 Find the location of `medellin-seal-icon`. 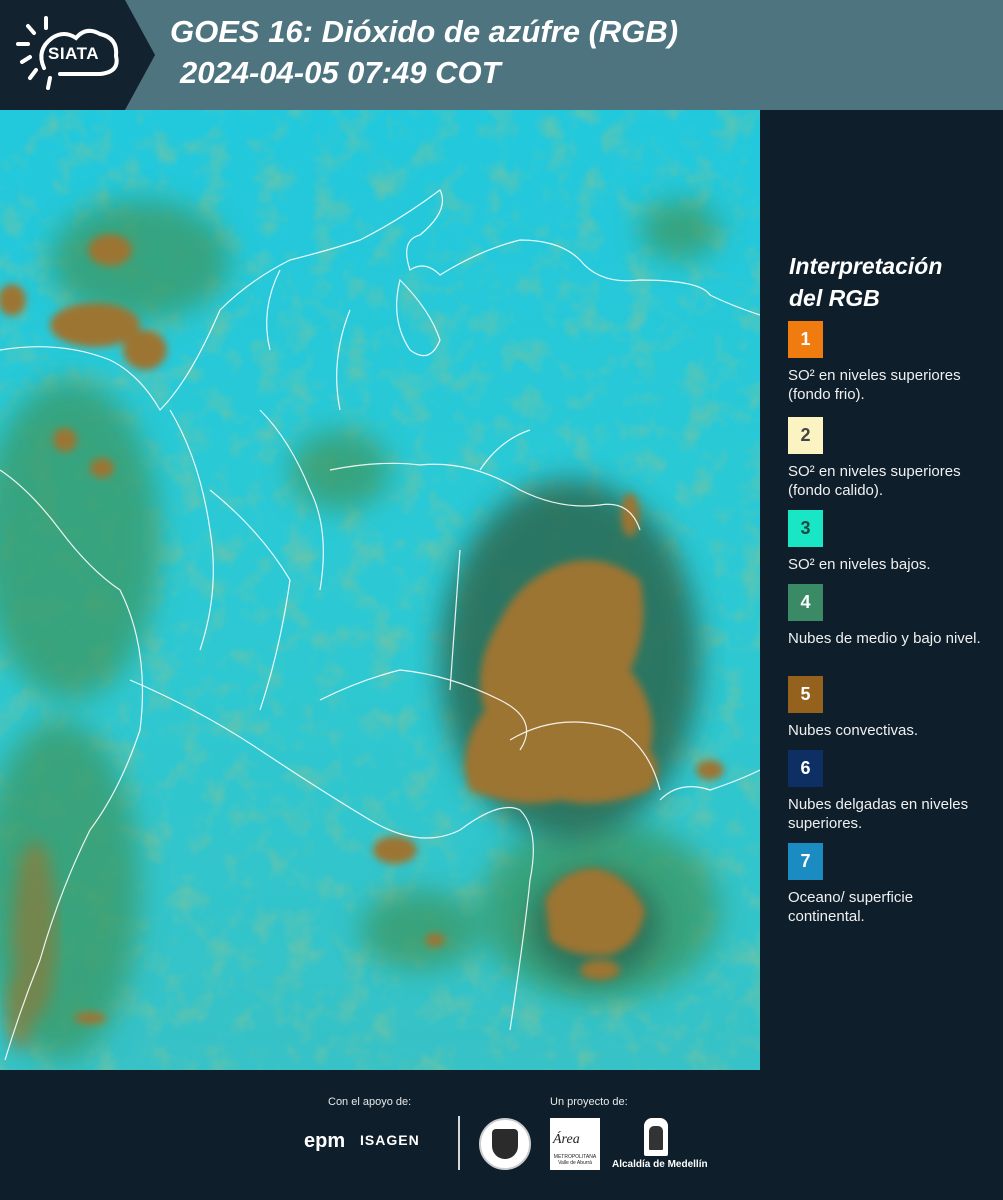

medellin-seal-icon is located at coordinates (505, 1144).